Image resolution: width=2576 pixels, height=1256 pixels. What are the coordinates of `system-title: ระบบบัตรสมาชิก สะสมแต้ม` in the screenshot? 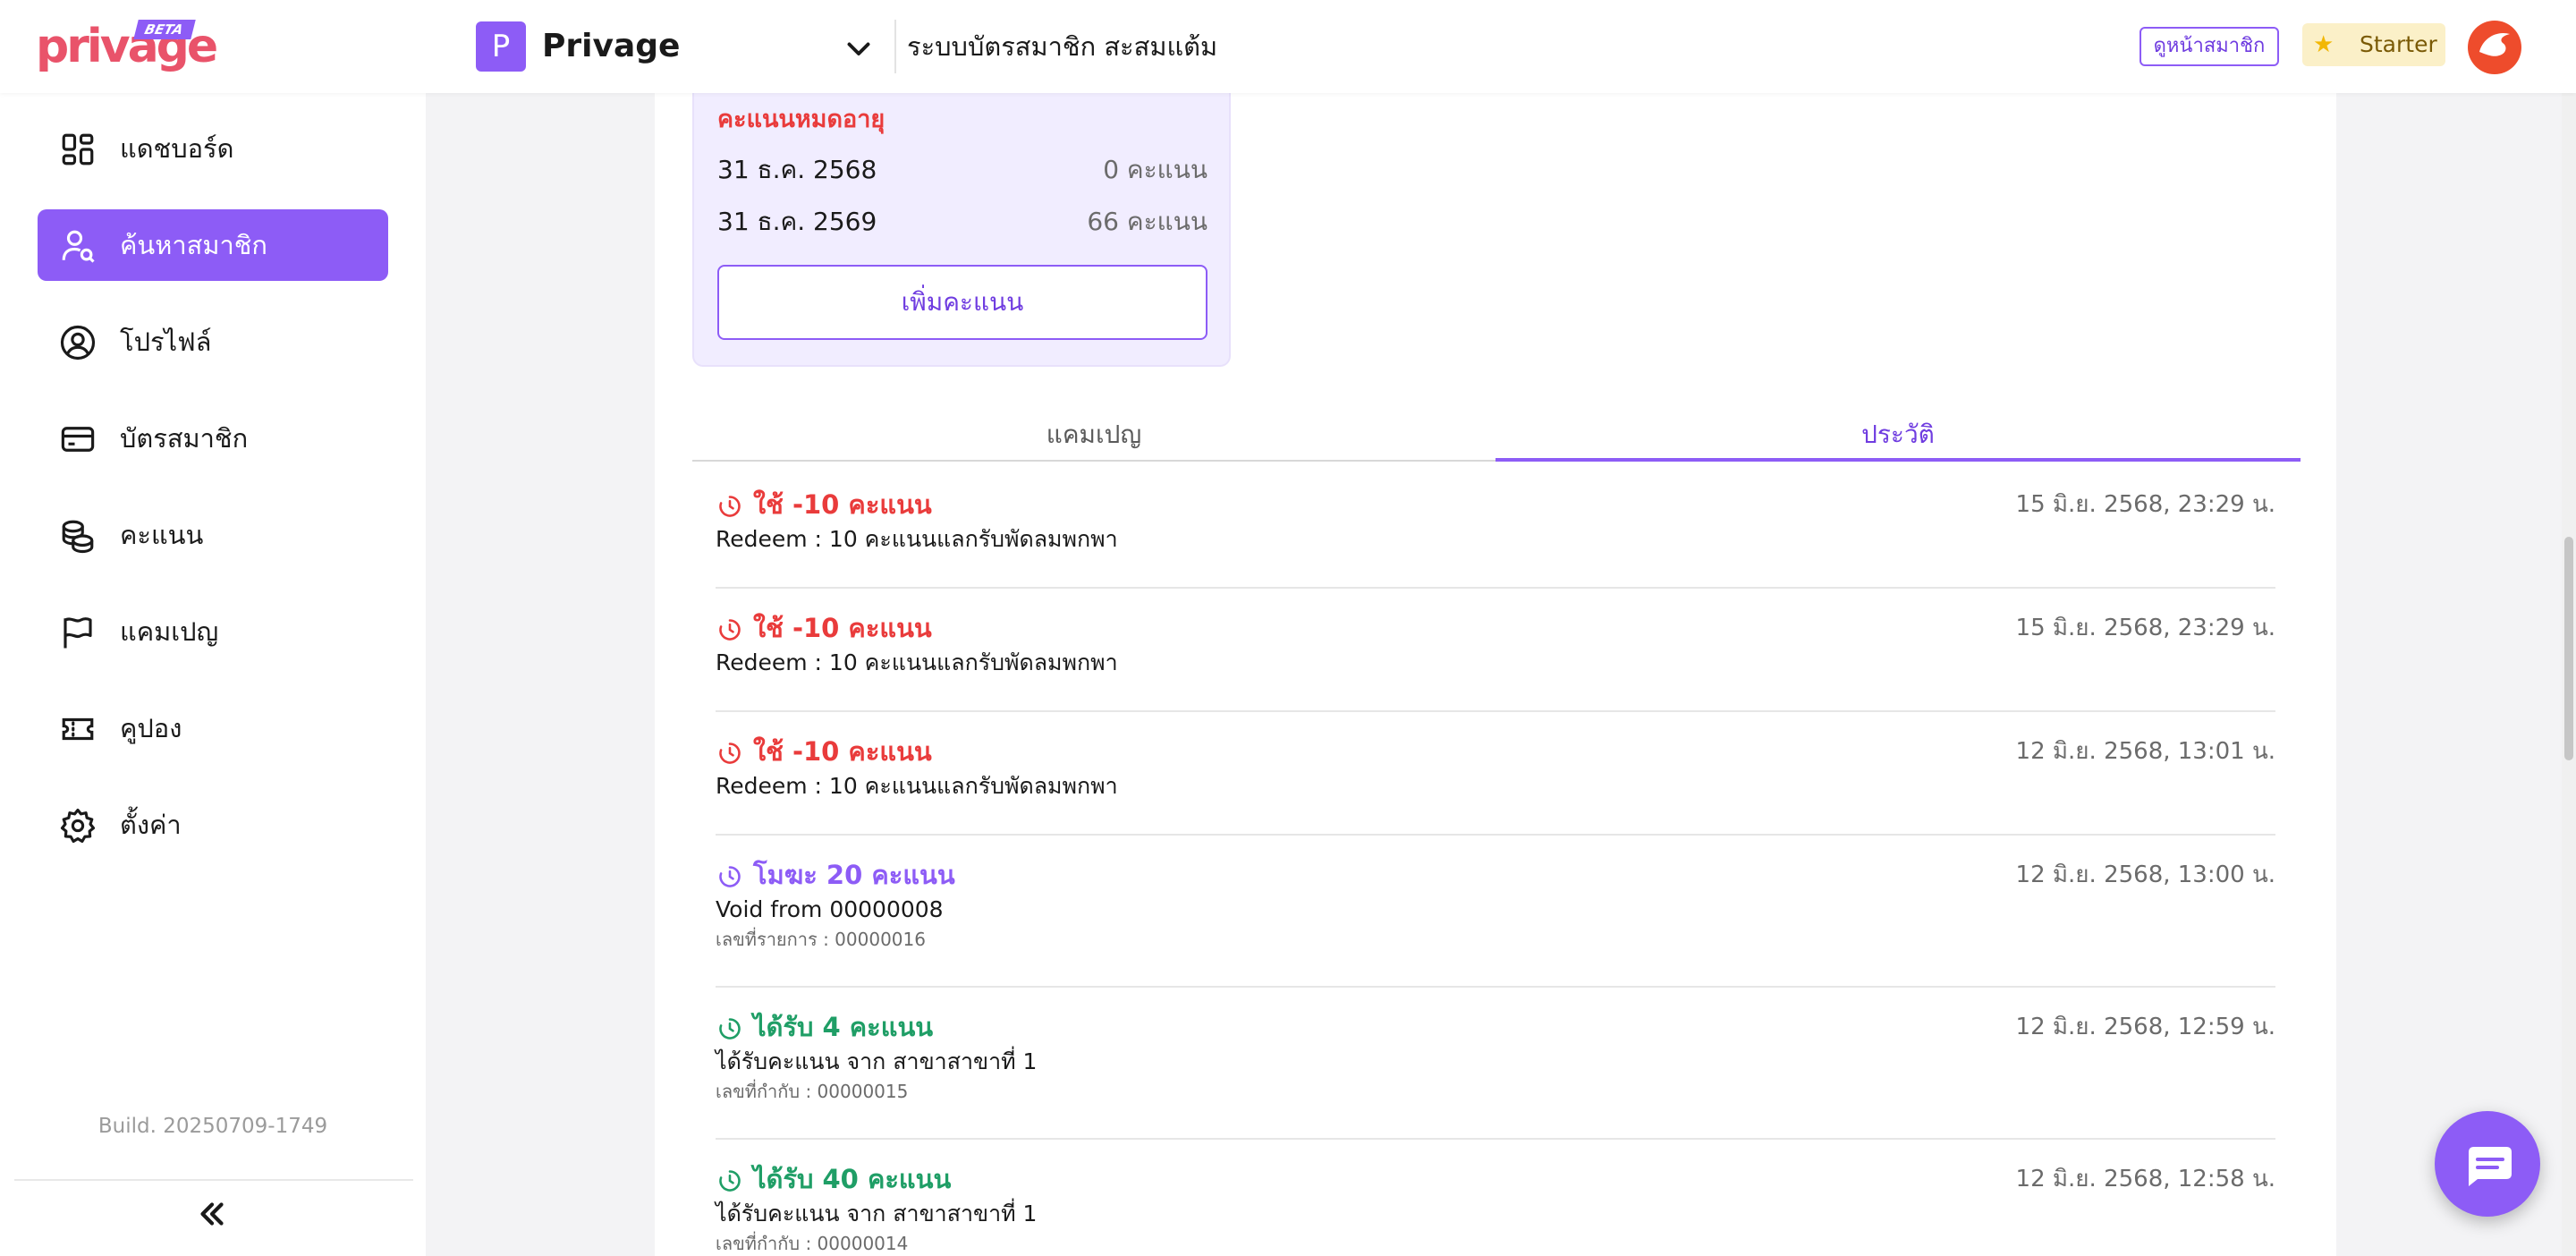 It's located at (1062, 46).